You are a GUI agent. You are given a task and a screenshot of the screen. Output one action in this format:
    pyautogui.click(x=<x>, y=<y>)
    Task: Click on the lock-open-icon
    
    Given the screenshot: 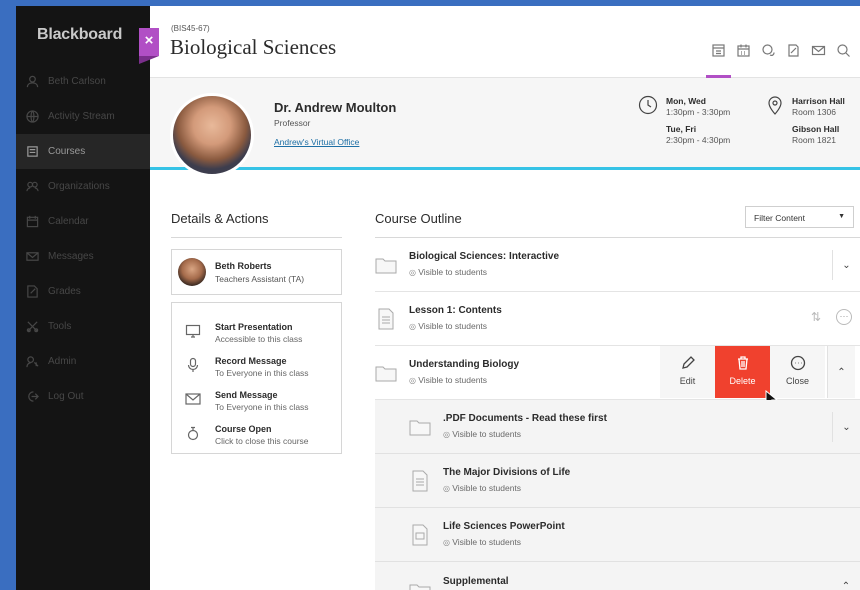 What is the action you would take?
    pyautogui.click(x=193, y=433)
    